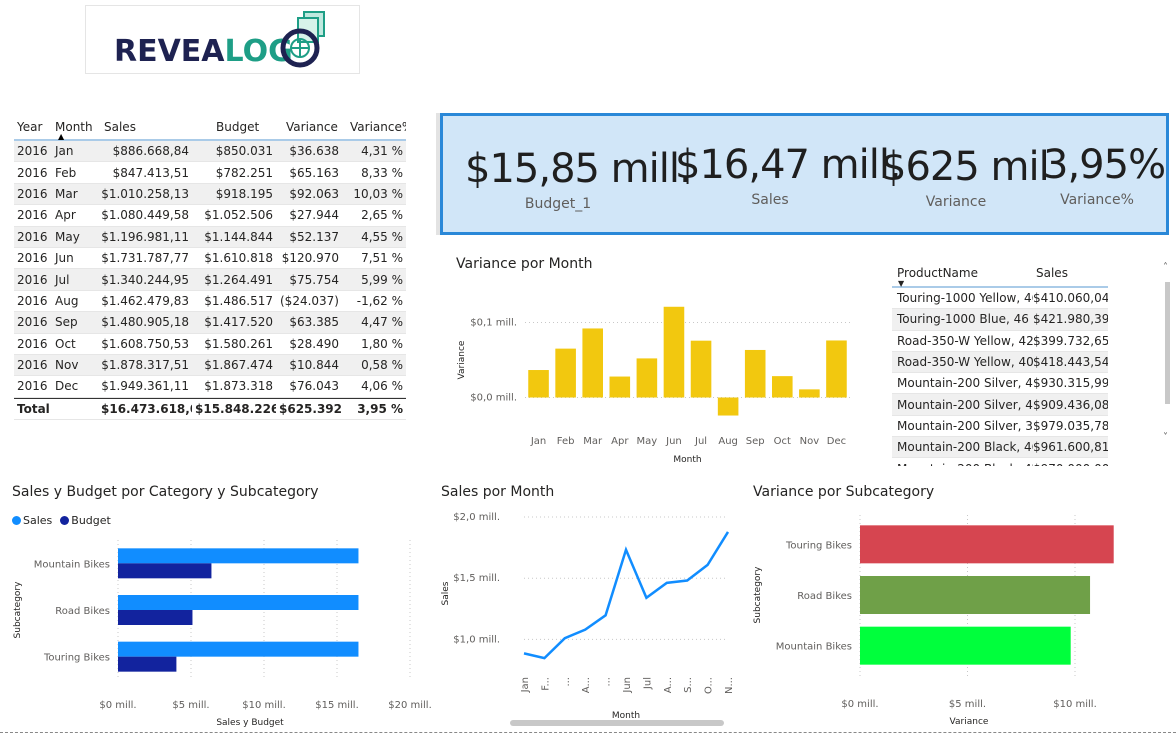  What do you see at coordinates (1000, 462) in the screenshot?
I see `product-row: Mountain-200 Black, 42$970.000,00` at bounding box center [1000, 462].